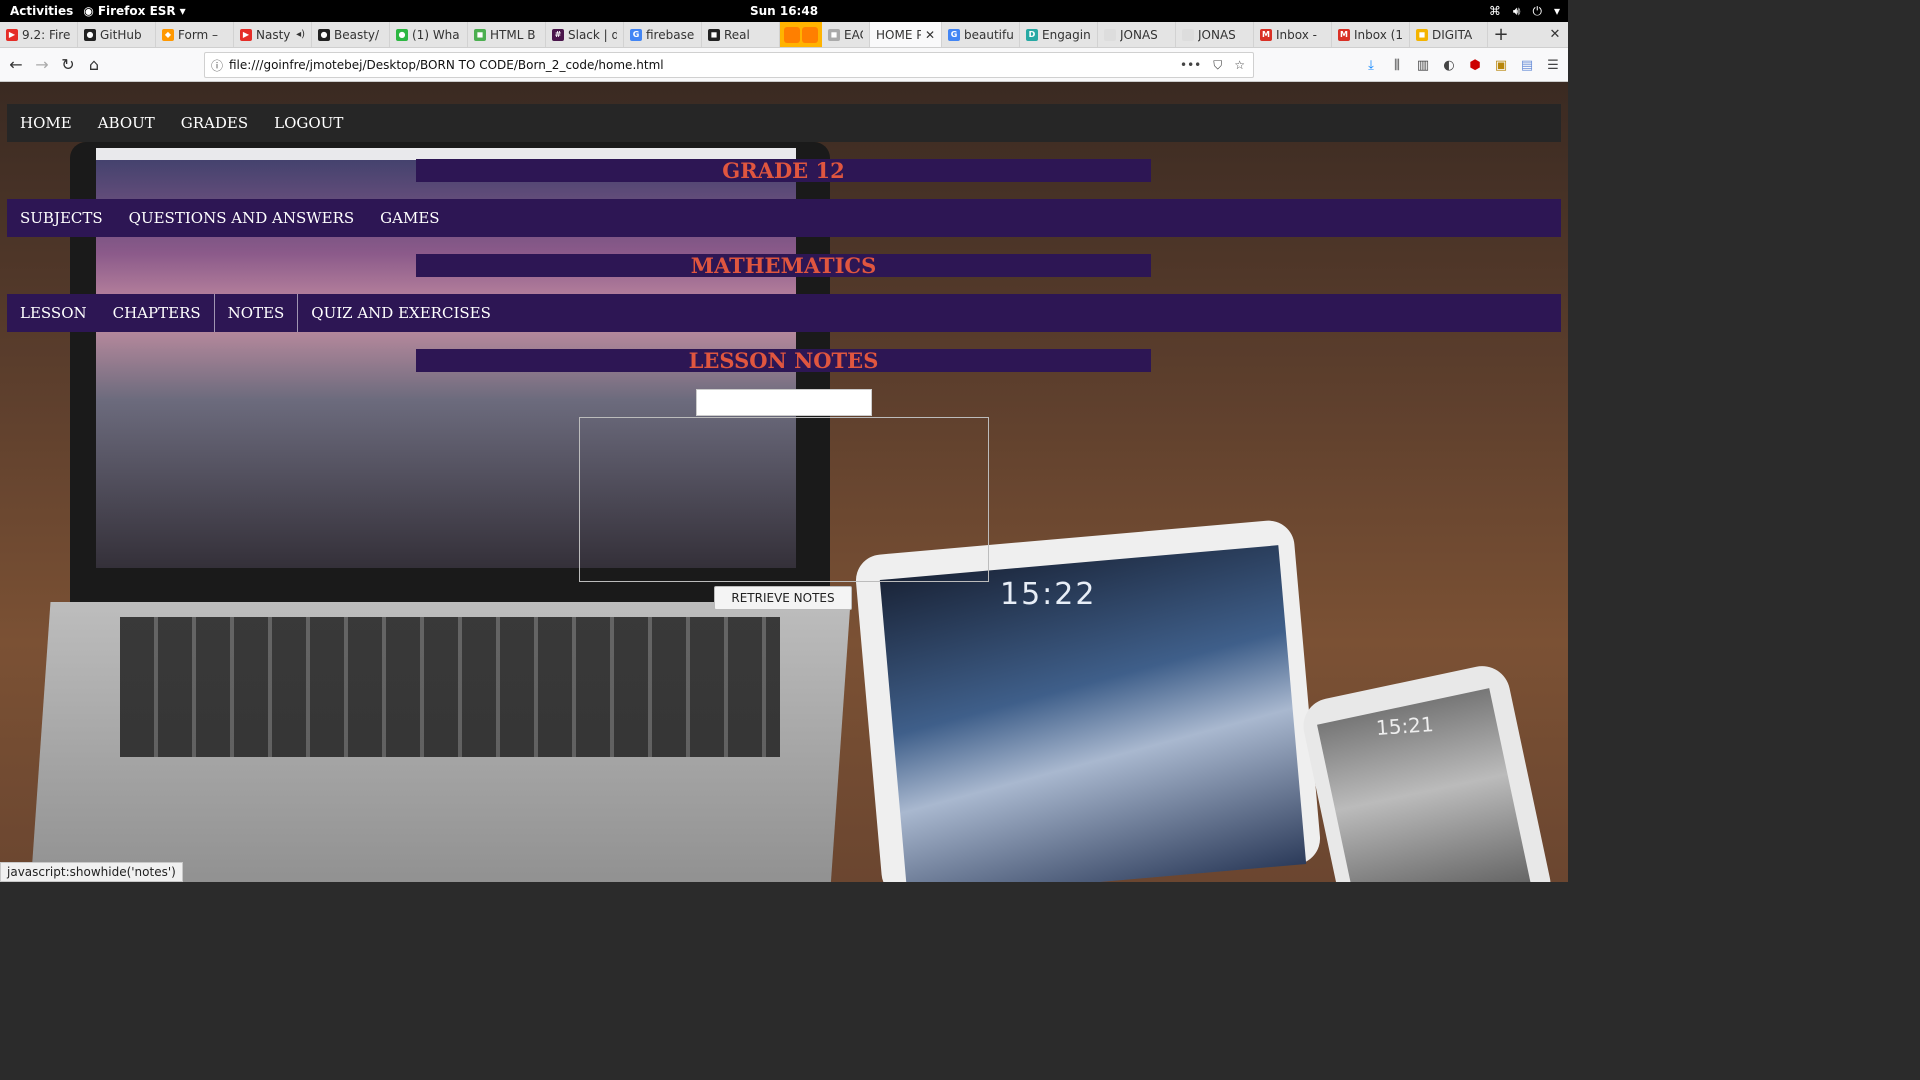 The image size is (1920, 1080). What do you see at coordinates (784, 499) in the screenshot?
I see `notes-textarea` at bounding box center [784, 499].